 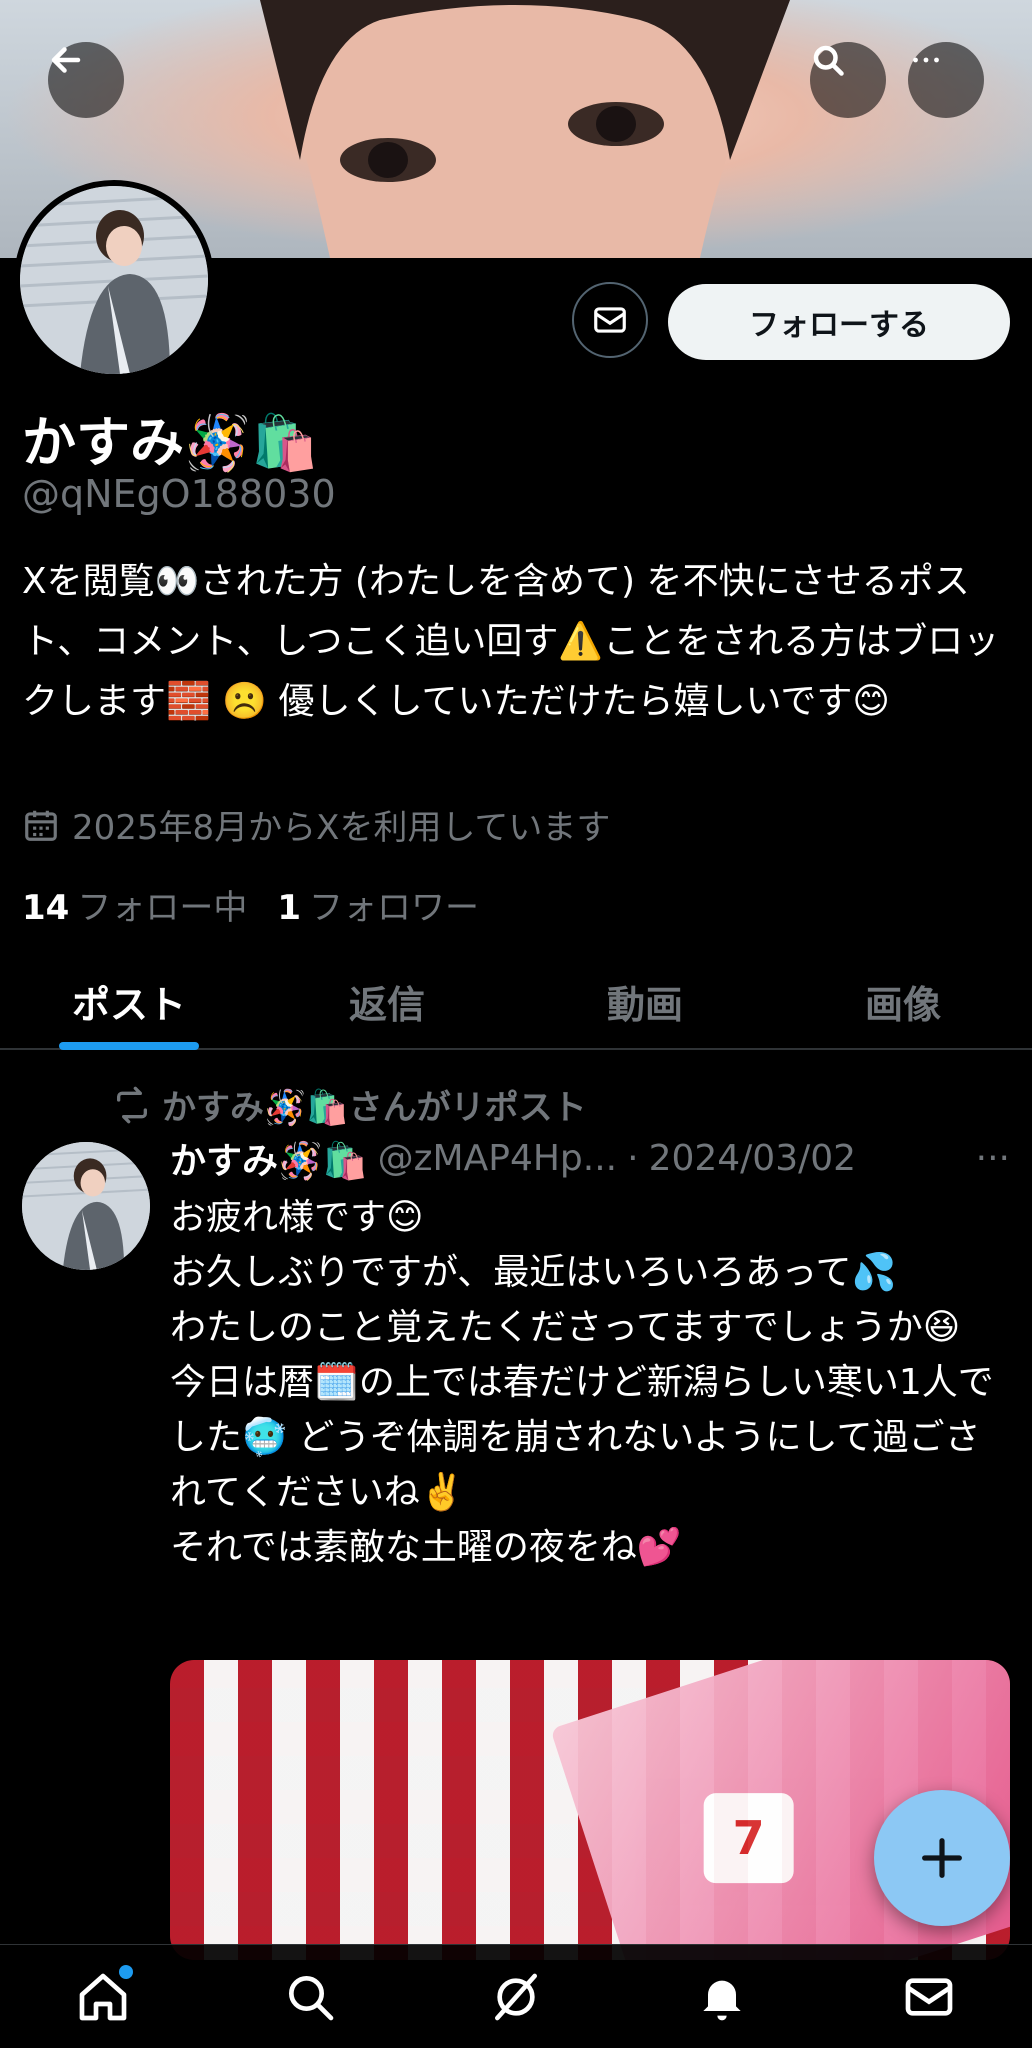 What do you see at coordinates (269, 1158) in the screenshot?
I see `post-author-name: かすみ🪅🛍️` at bounding box center [269, 1158].